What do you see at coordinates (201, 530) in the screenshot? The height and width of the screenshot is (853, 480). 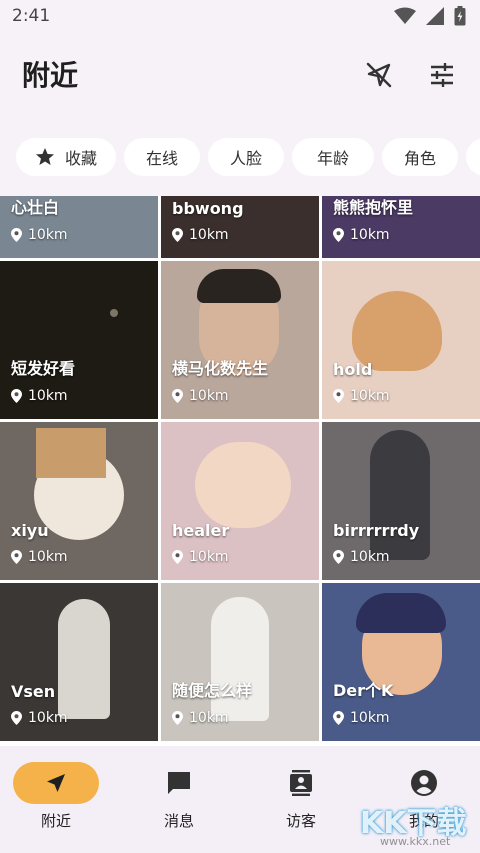 I see `user-name: healer` at bounding box center [201, 530].